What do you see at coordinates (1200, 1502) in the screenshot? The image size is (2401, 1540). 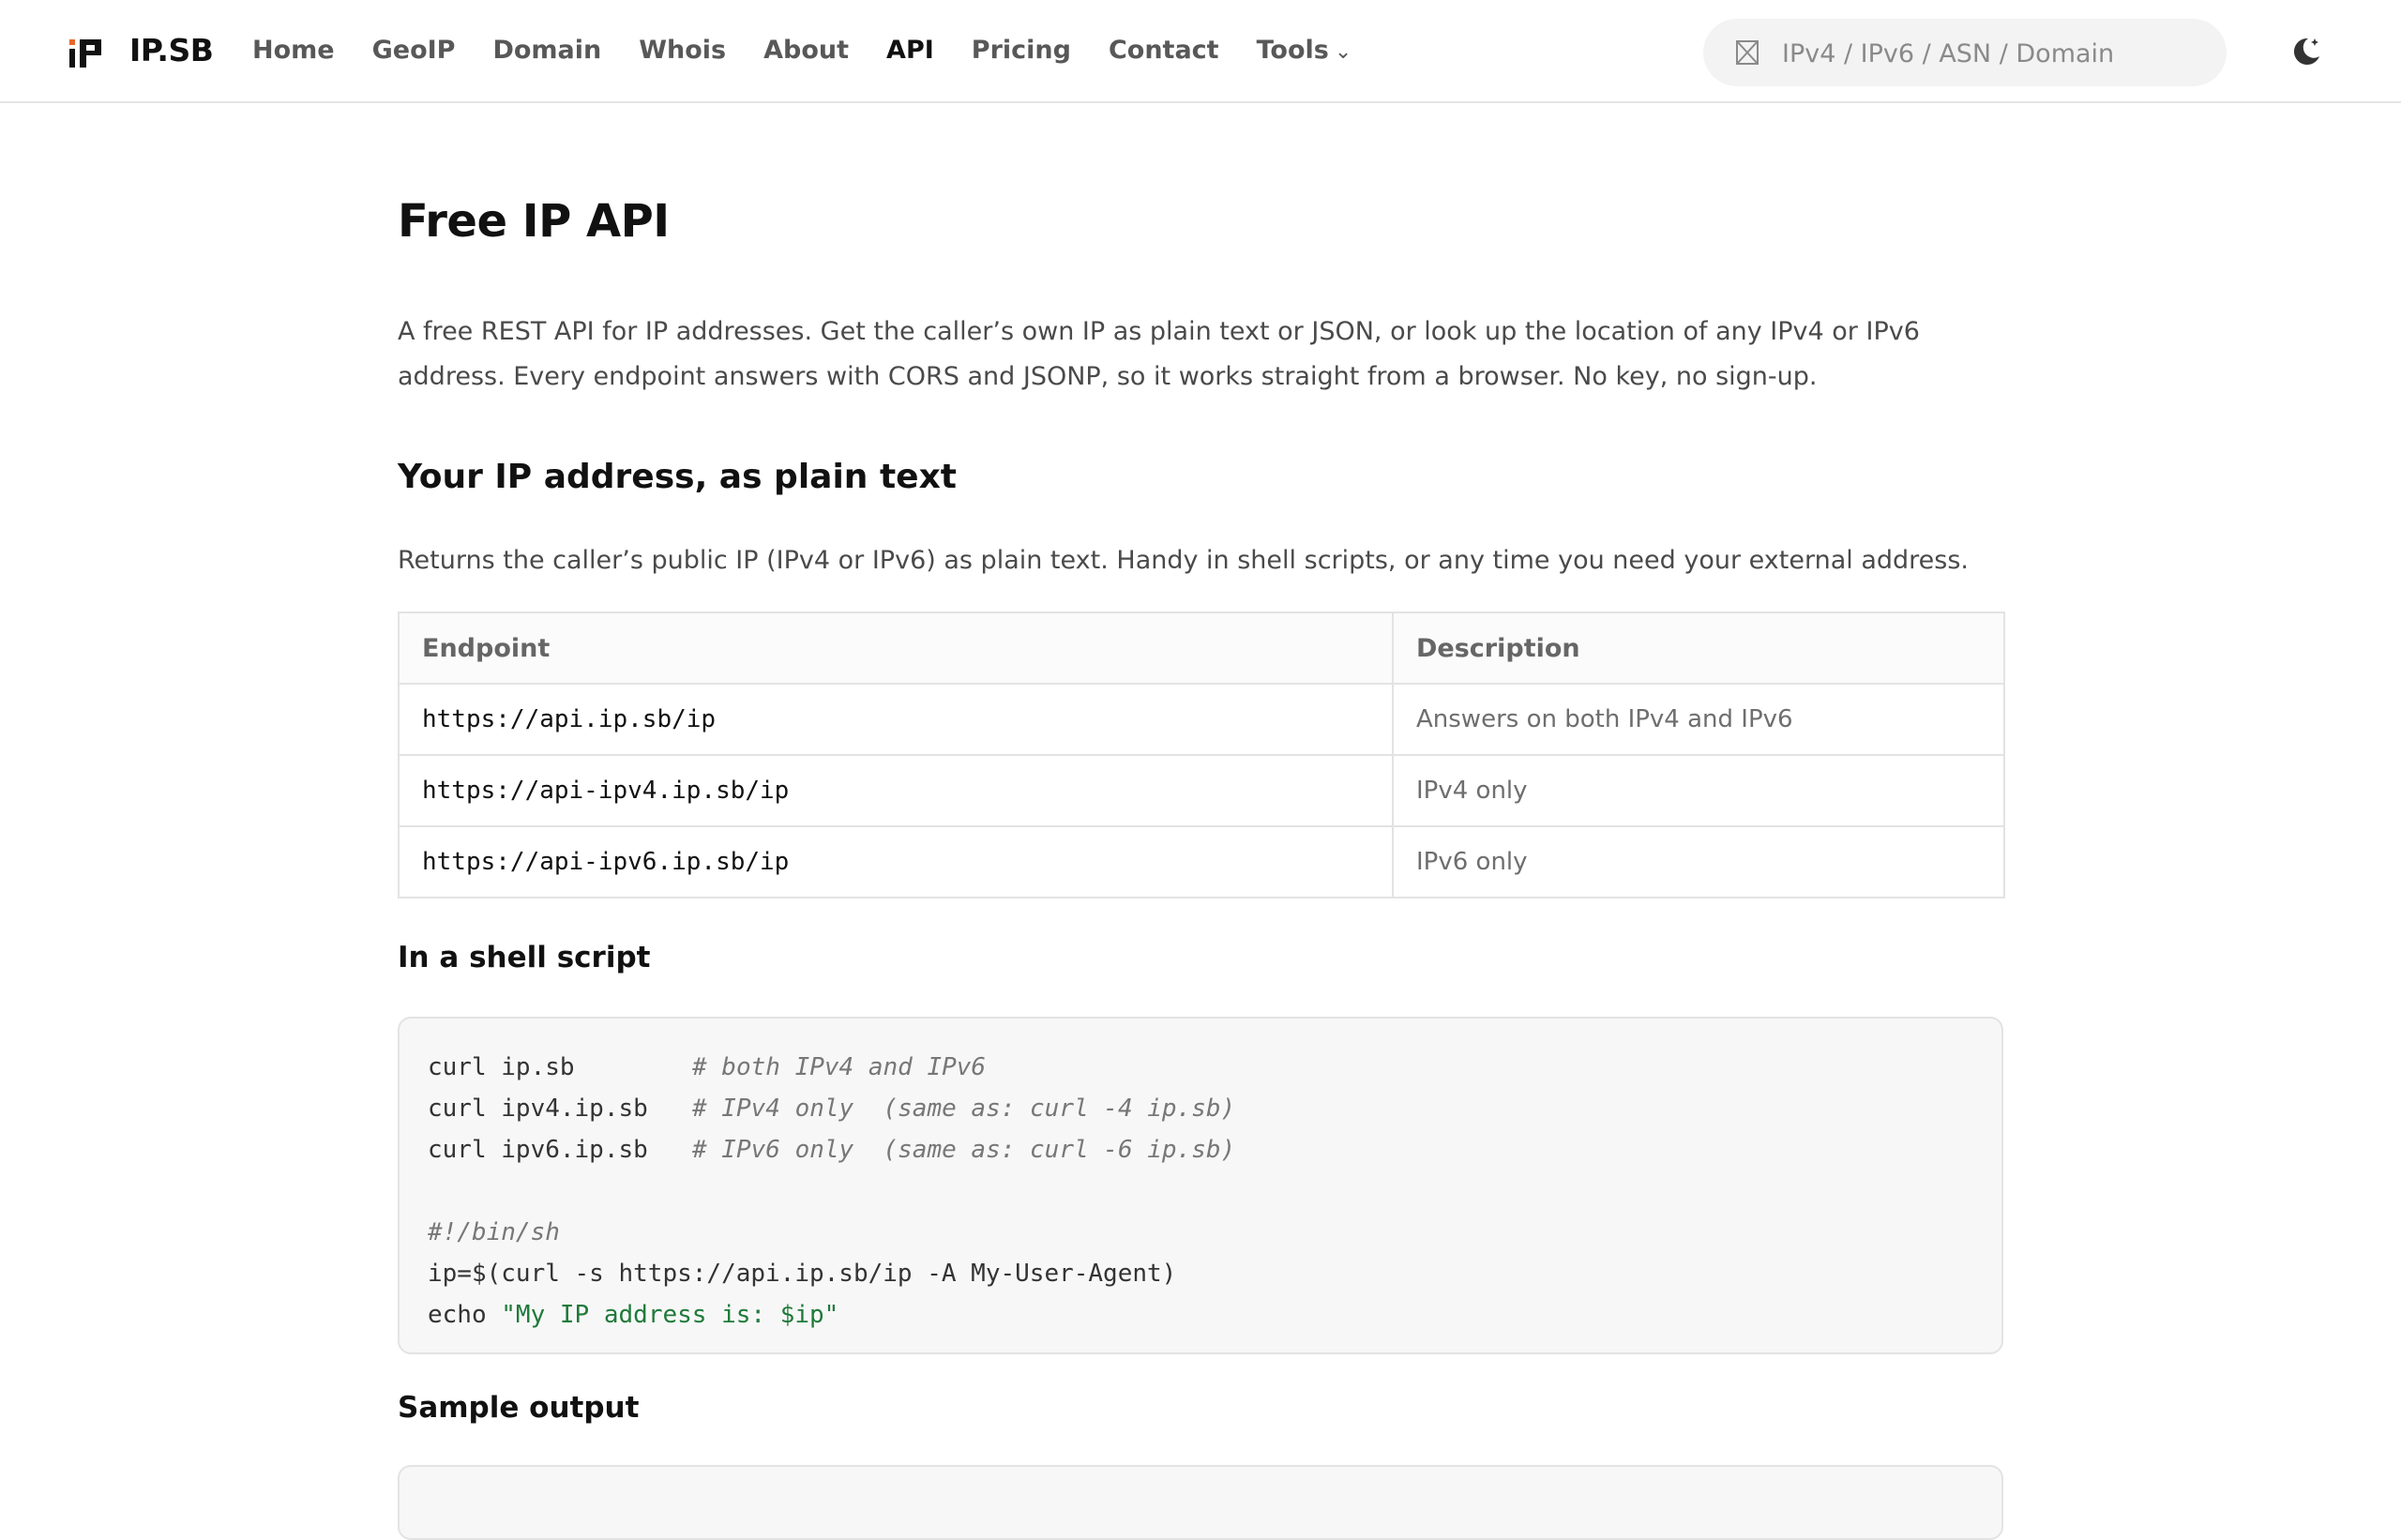 I see `sample-output-code-block` at bounding box center [1200, 1502].